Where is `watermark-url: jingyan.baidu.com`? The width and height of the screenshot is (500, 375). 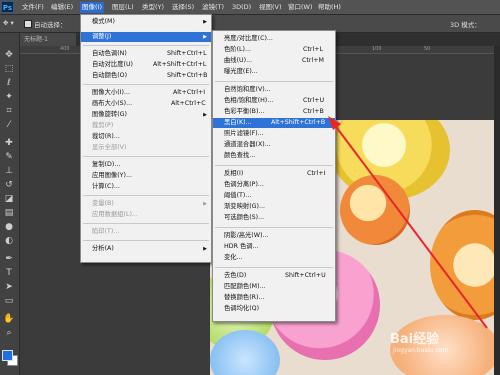
watermark-url: jingyan.baidu.com is located at coordinates (421, 350).